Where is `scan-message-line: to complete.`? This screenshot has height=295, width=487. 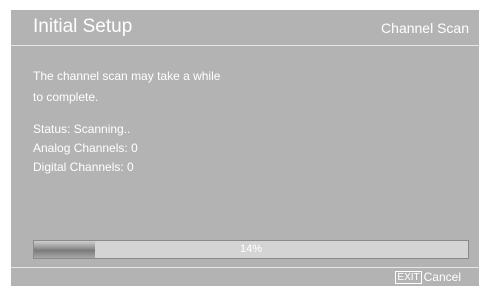
scan-message-line: to complete. is located at coordinates (66, 97).